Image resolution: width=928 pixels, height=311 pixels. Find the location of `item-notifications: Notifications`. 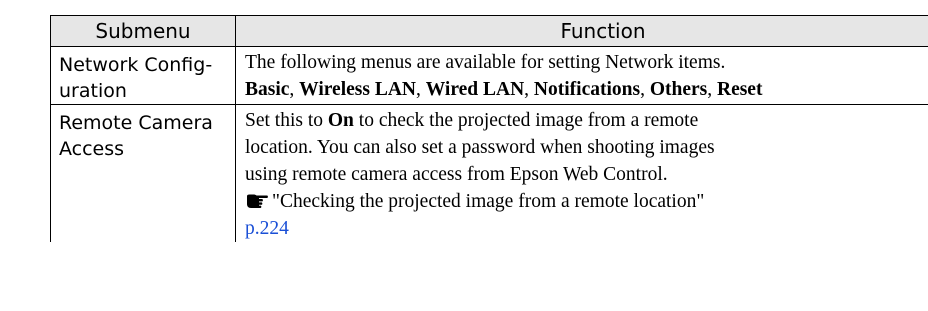

item-notifications: Notifications is located at coordinates (587, 89).